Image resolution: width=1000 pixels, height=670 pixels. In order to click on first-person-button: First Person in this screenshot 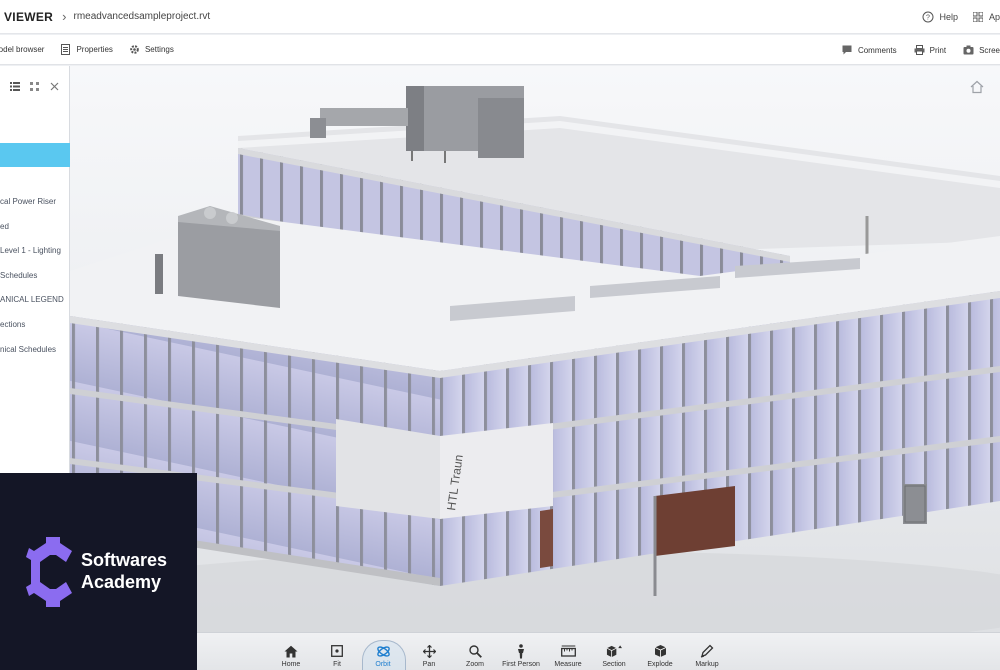, I will do `click(521, 651)`.